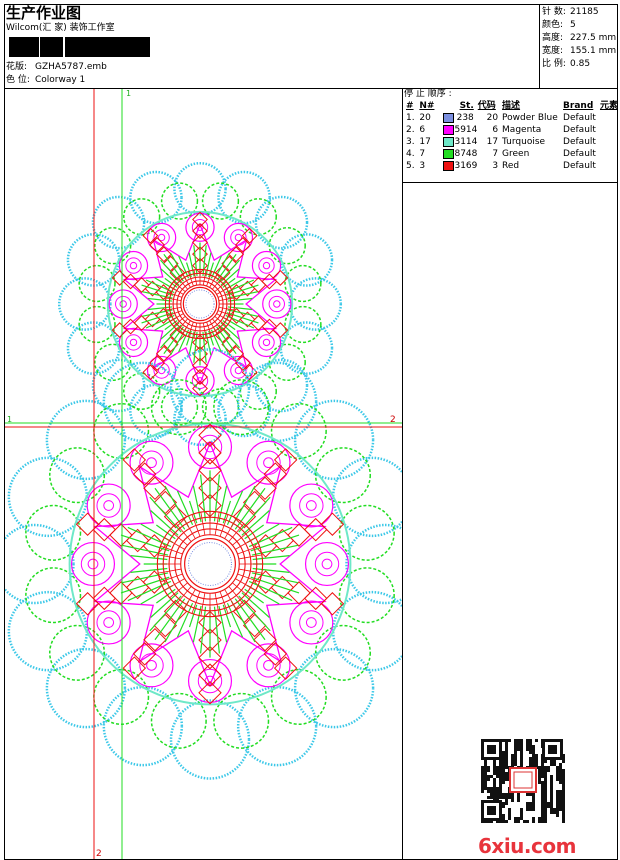 This screenshot has height=860, width=620. Describe the element at coordinates (501, 118) in the screenshot. I see `table-row: 1. 20 238 20 Powder Blue Default` at that location.